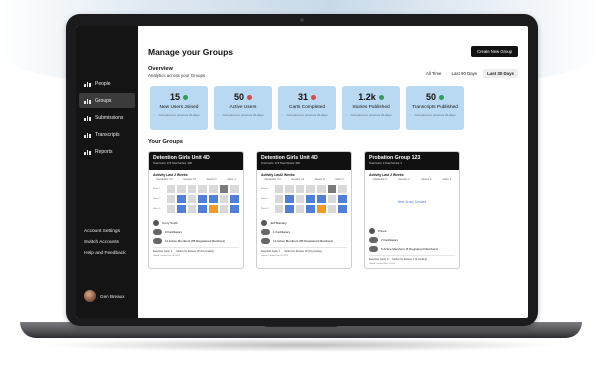 Image resolution: width=600 pixels, height=368 pixels. I want to click on sidebar-item-submissions: Submissions, so click(107, 117).